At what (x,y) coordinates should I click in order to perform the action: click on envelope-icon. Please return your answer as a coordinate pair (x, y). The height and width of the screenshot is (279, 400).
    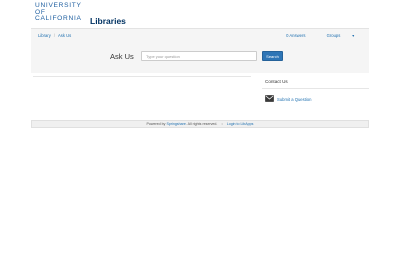
    Looking at the image, I should click on (269, 98).